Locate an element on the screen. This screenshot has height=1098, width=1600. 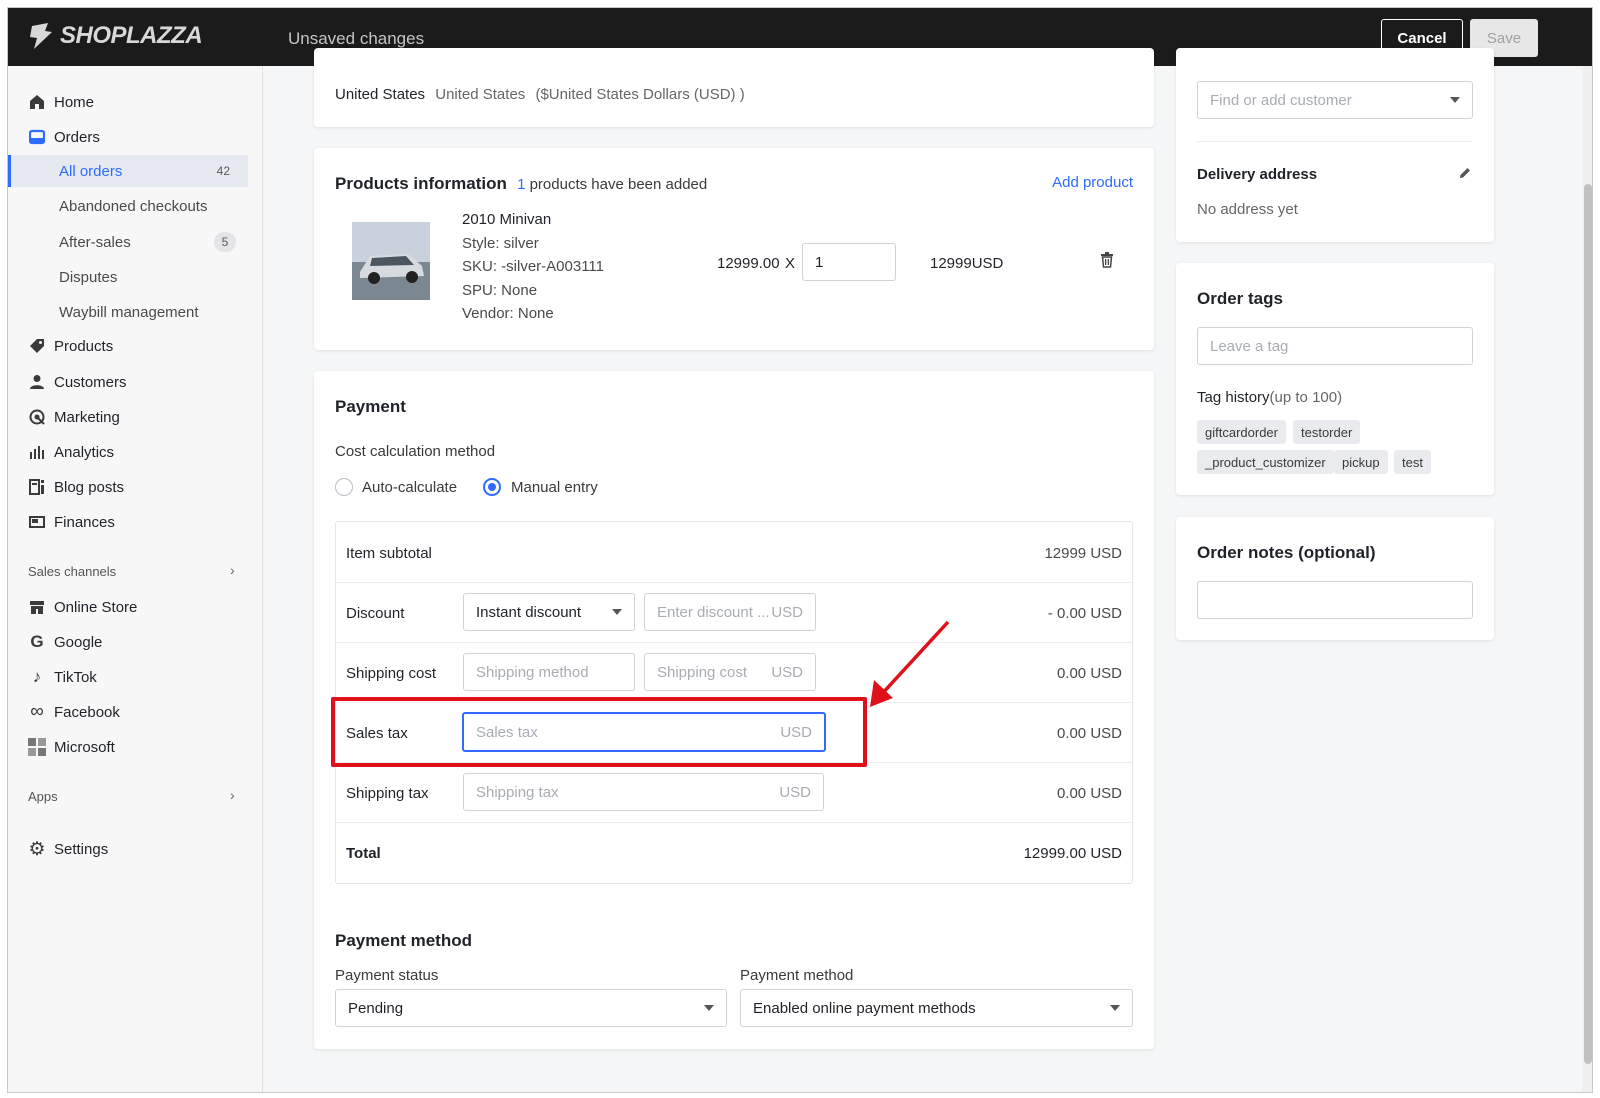
tag-input: Leave a tag is located at coordinates (1335, 346).